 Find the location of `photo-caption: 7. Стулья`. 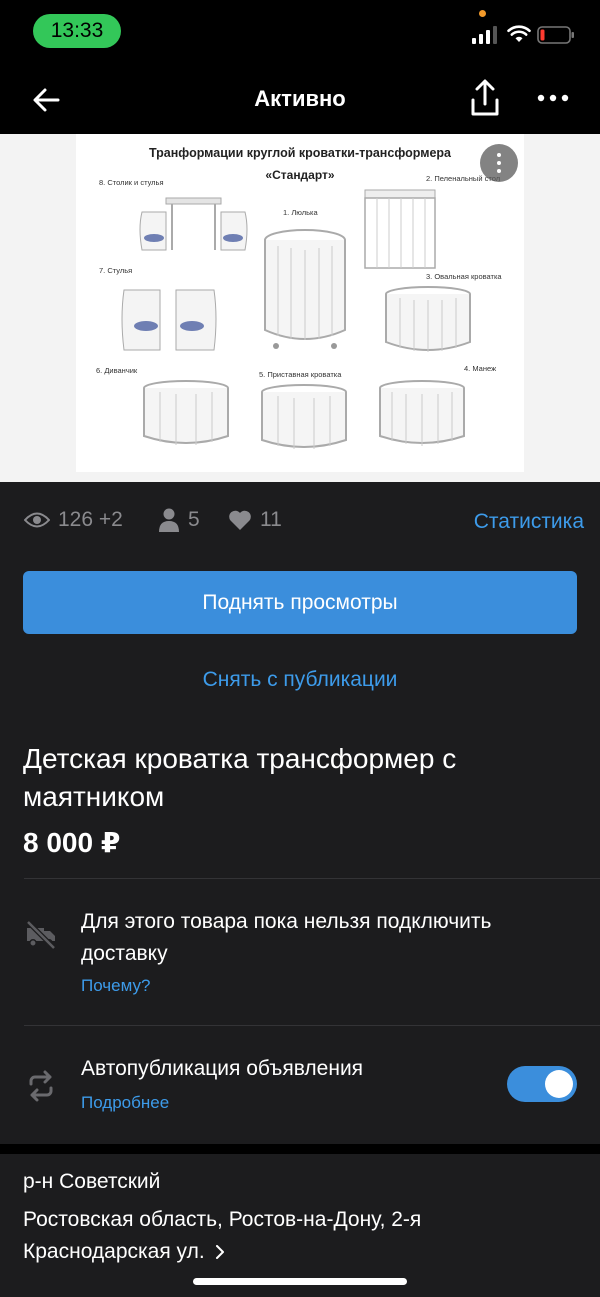

photo-caption: 7. Стулья is located at coordinates (116, 270).